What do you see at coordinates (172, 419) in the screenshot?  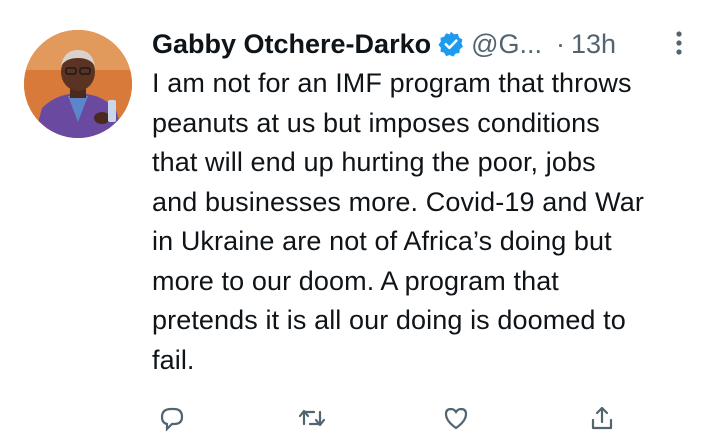 I see `reply-icon` at bounding box center [172, 419].